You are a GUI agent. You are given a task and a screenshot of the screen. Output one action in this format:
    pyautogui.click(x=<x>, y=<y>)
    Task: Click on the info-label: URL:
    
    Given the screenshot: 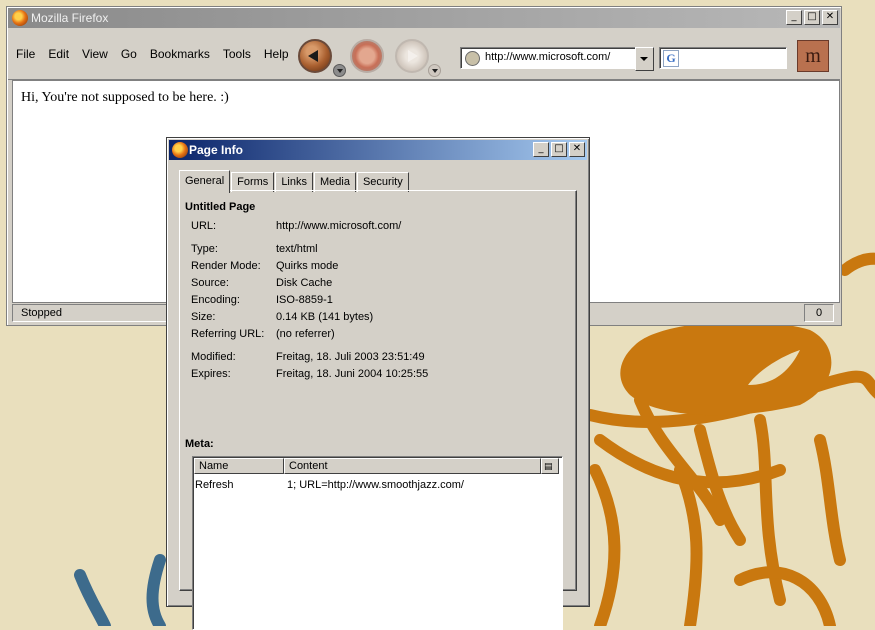 What is the action you would take?
    pyautogui.click(x=204, y=226)
    